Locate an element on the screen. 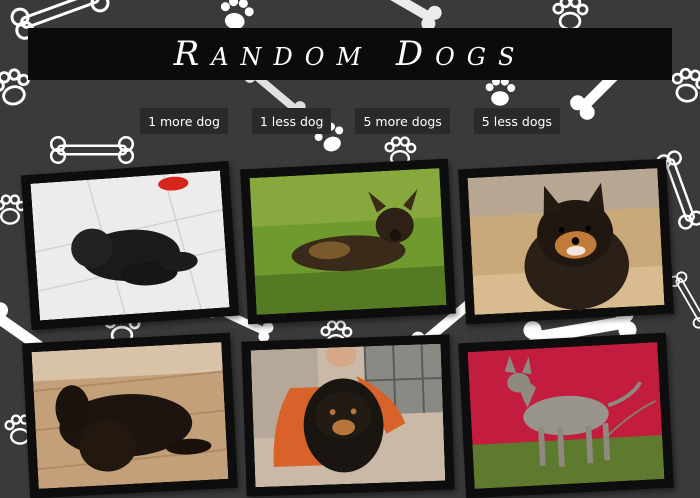  remove-five-dogs-button: 5 less dogs is located at coordinates (516, 121).